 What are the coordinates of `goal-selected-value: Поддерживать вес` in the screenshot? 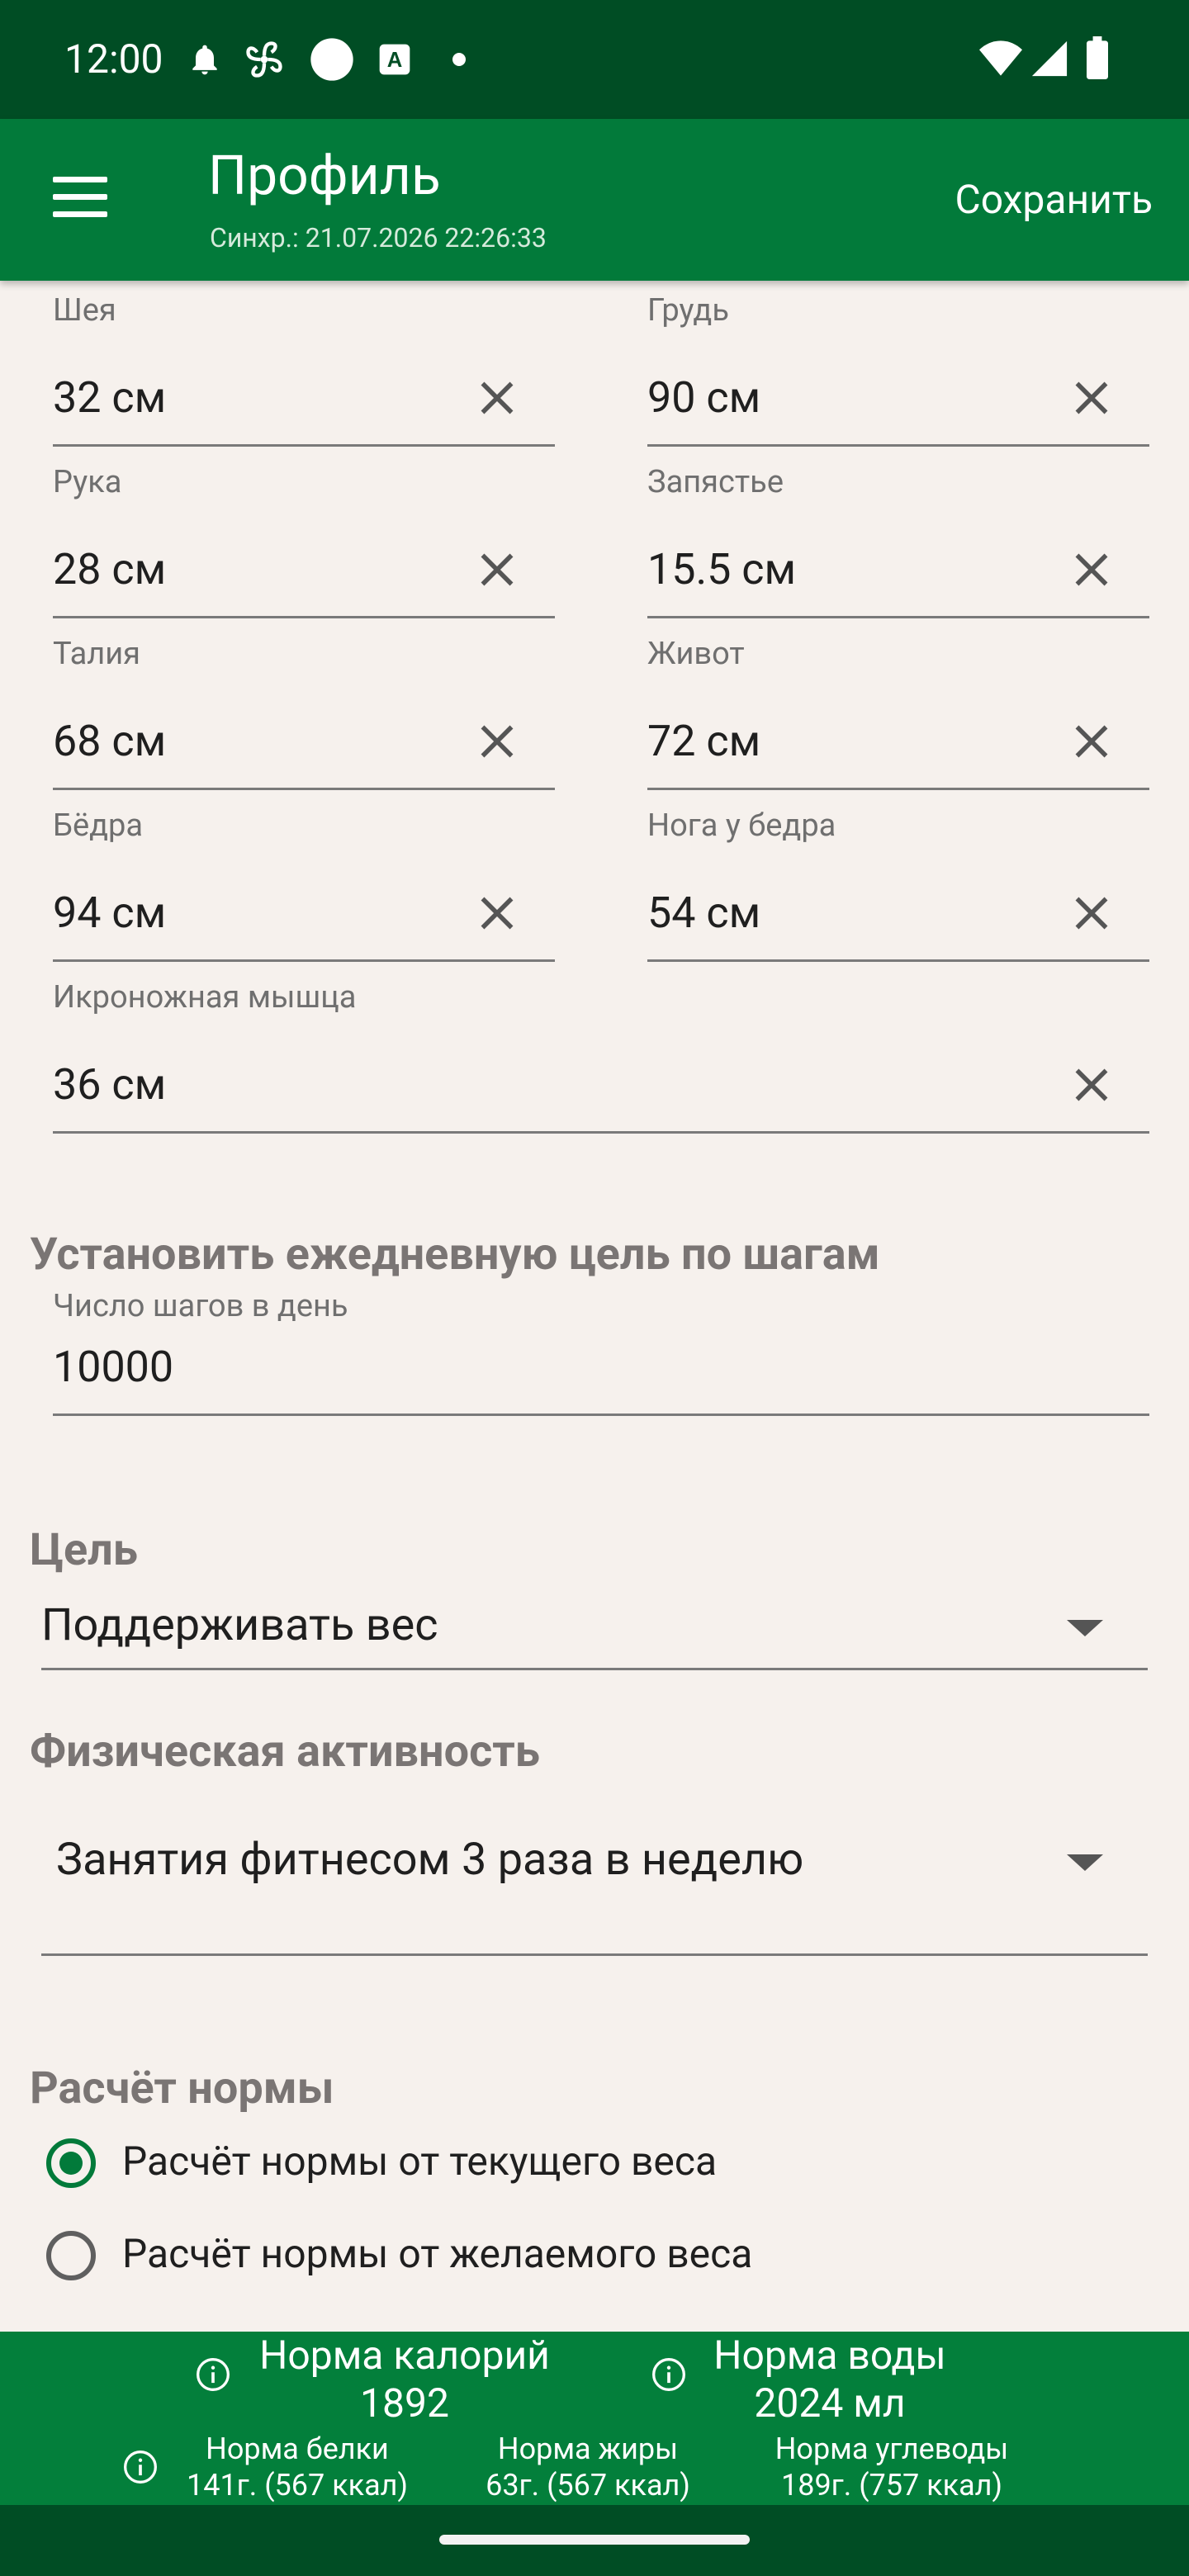 It's located at (239, 1625).